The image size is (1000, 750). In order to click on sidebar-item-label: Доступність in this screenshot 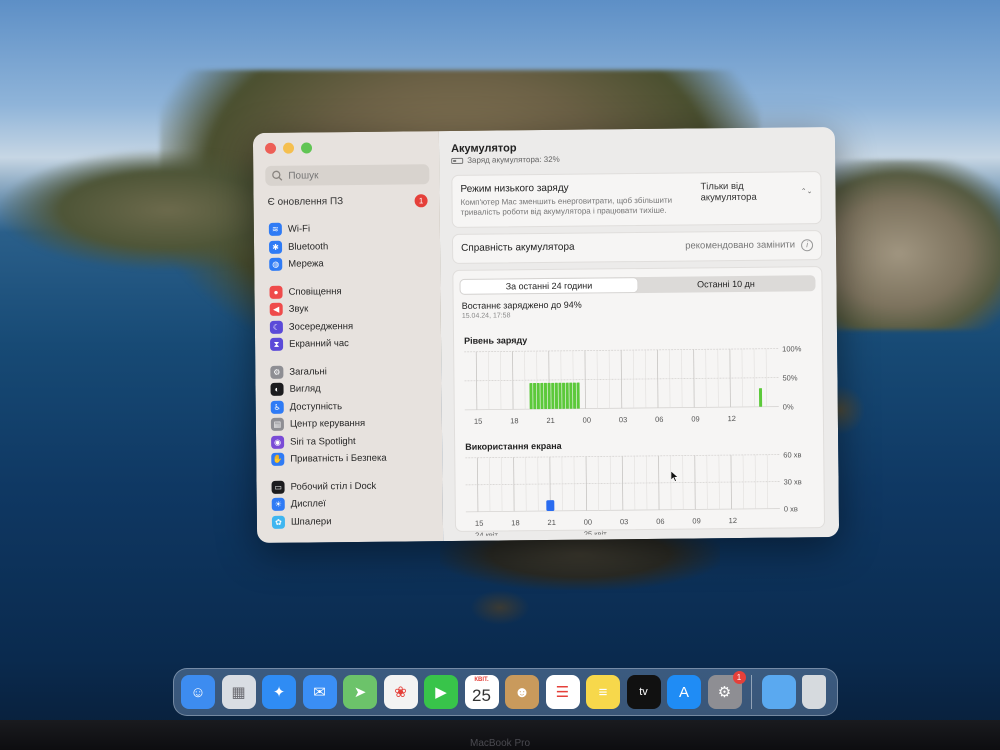, I will do `click(316, 406)`.